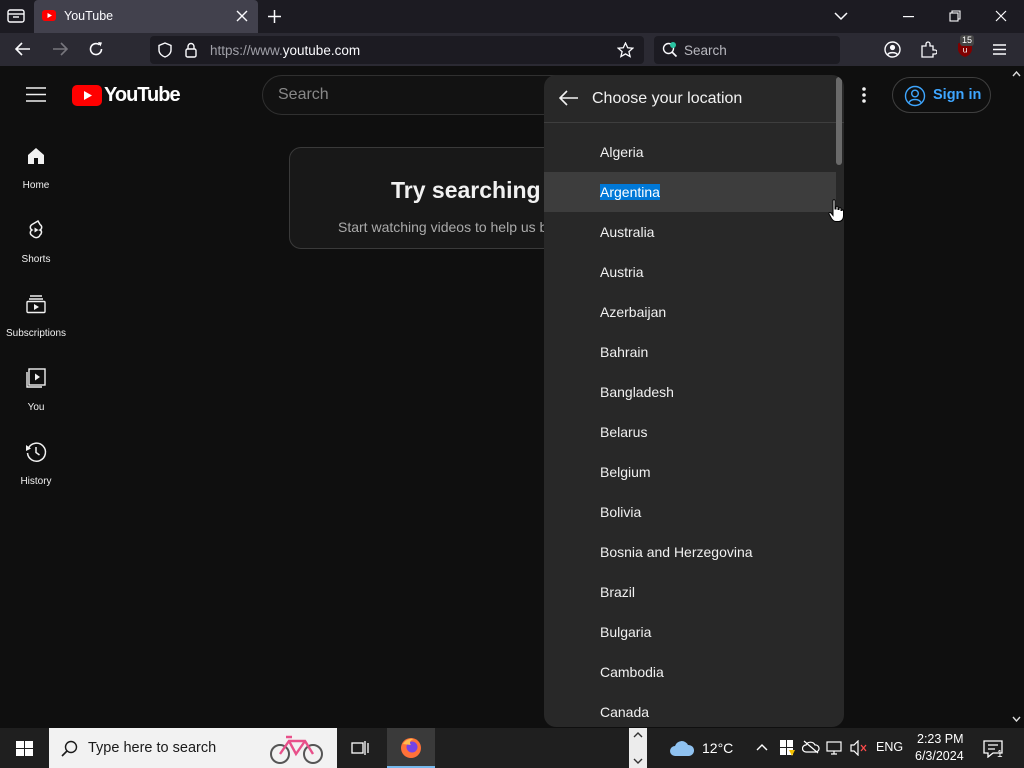 The width and height of the screenshot is (1024, 768). What do you see at coordinates (60, 49) in the screenshot?
I see `forward-arrow-icon` at bounding box center [60, 49].